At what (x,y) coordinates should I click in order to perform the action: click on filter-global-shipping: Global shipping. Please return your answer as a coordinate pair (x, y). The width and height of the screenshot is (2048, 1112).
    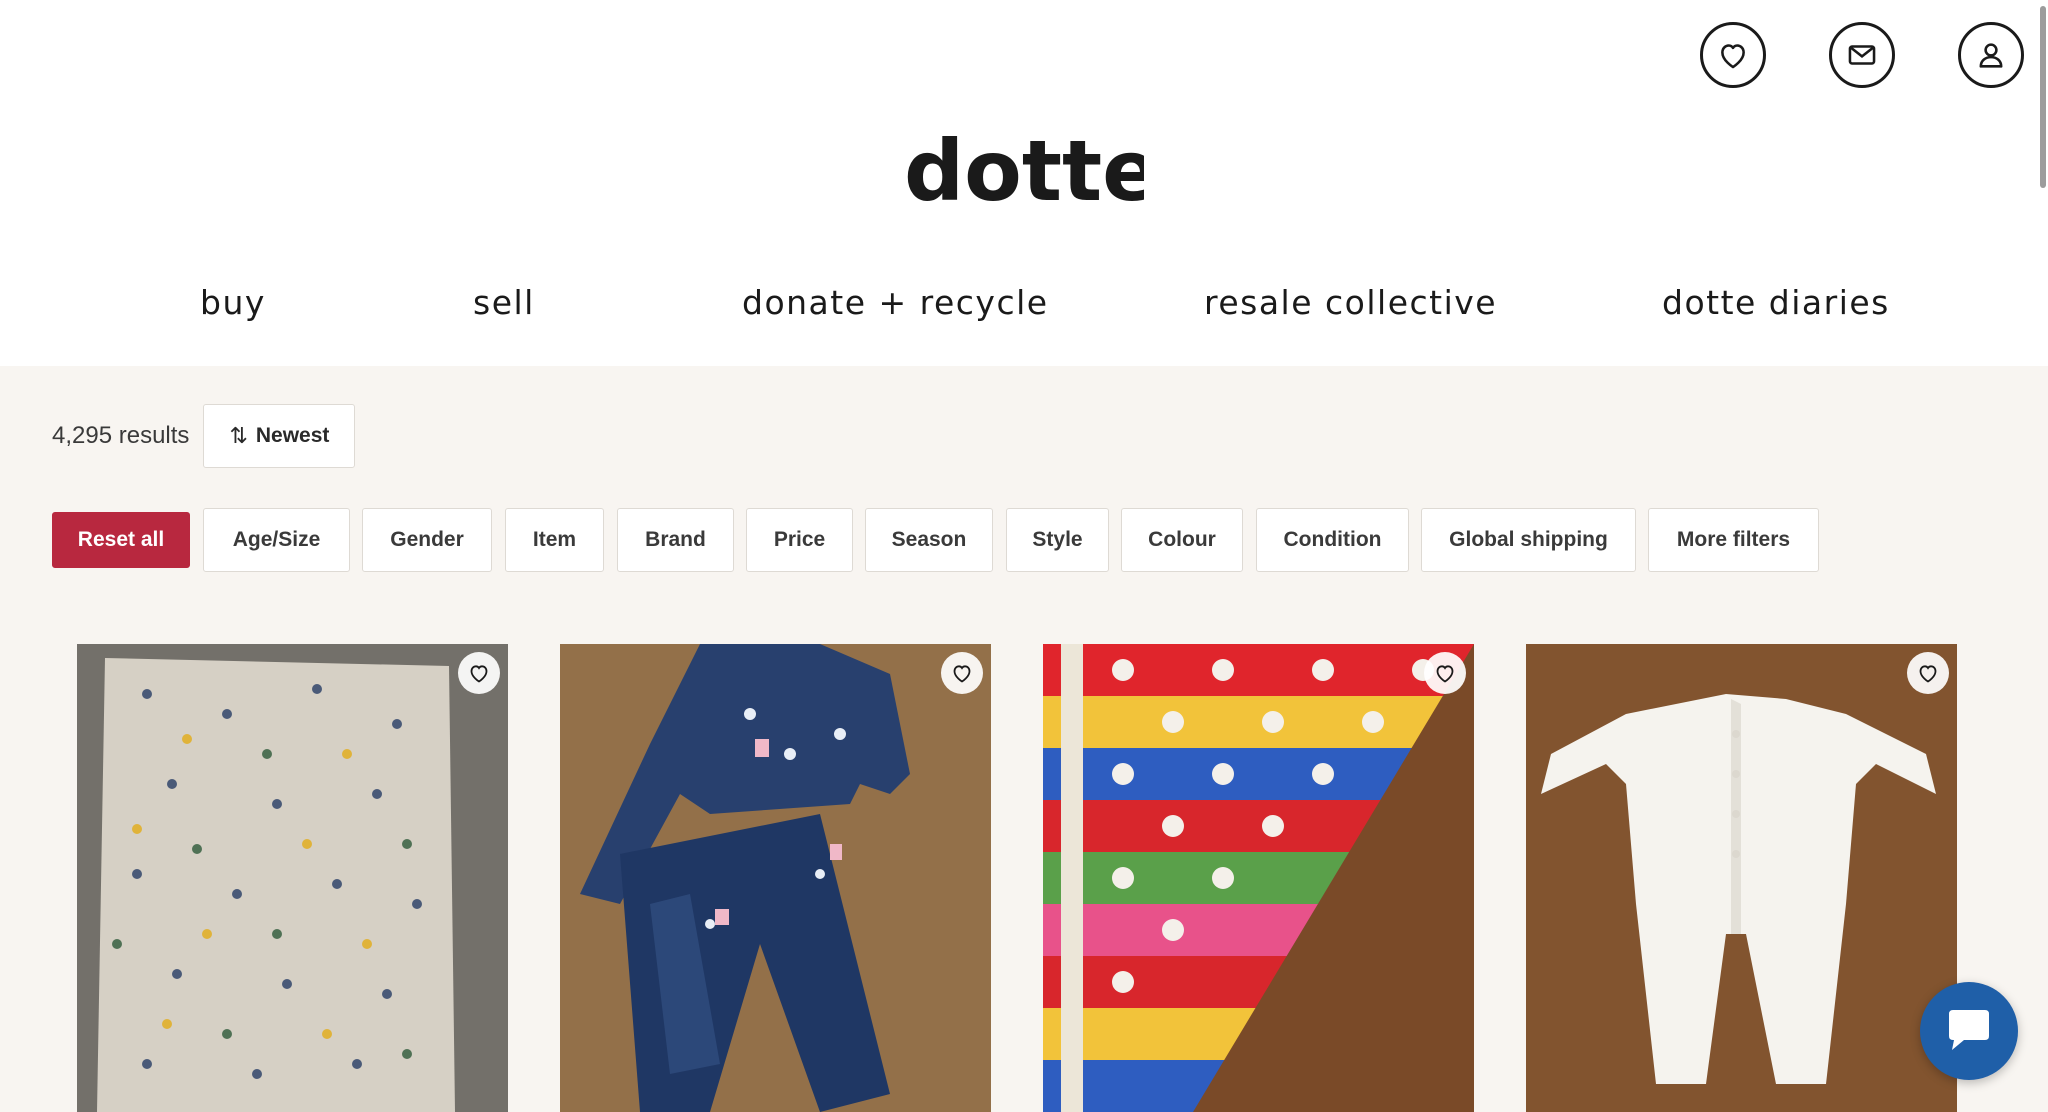
    Looking at the image, I should click on (1528, 540).